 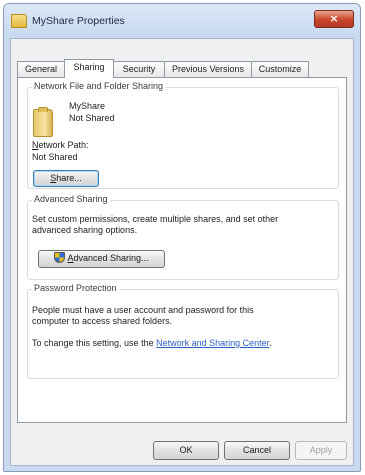 What do you see at coordinates (71, 199) in the screenshot?
I see `advanced-sharing-title: Advanced Sharing` at bounding box center [71, 199].